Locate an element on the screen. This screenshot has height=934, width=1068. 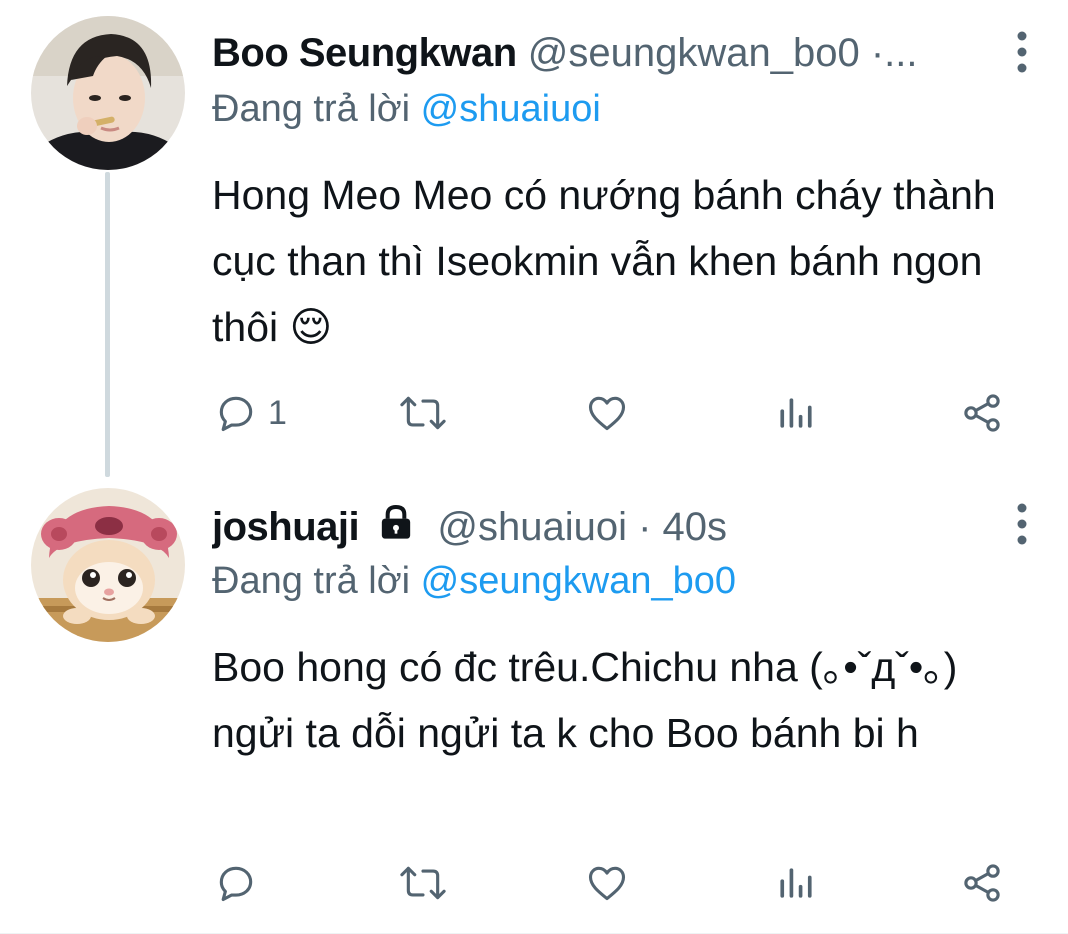
reply-count: 1 is located at coordinates (277, 412).